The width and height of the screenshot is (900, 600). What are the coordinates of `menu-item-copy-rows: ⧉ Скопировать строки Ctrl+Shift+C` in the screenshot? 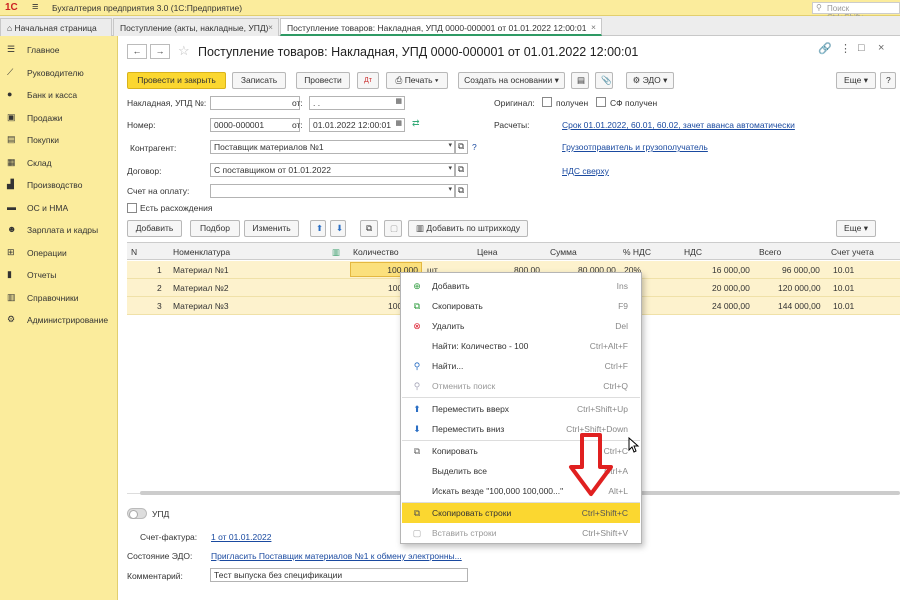 It's located at (521, 513).